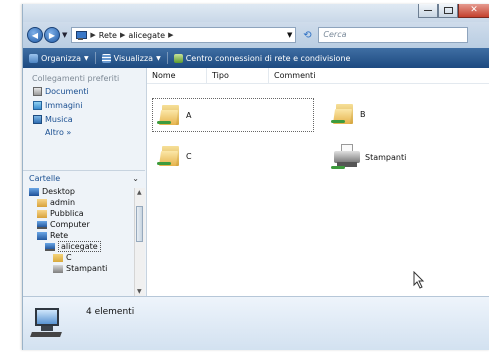 The width and height of the screenshot is (489, 352). I want to click on tree-item-label: Rete, so click(59, 235).